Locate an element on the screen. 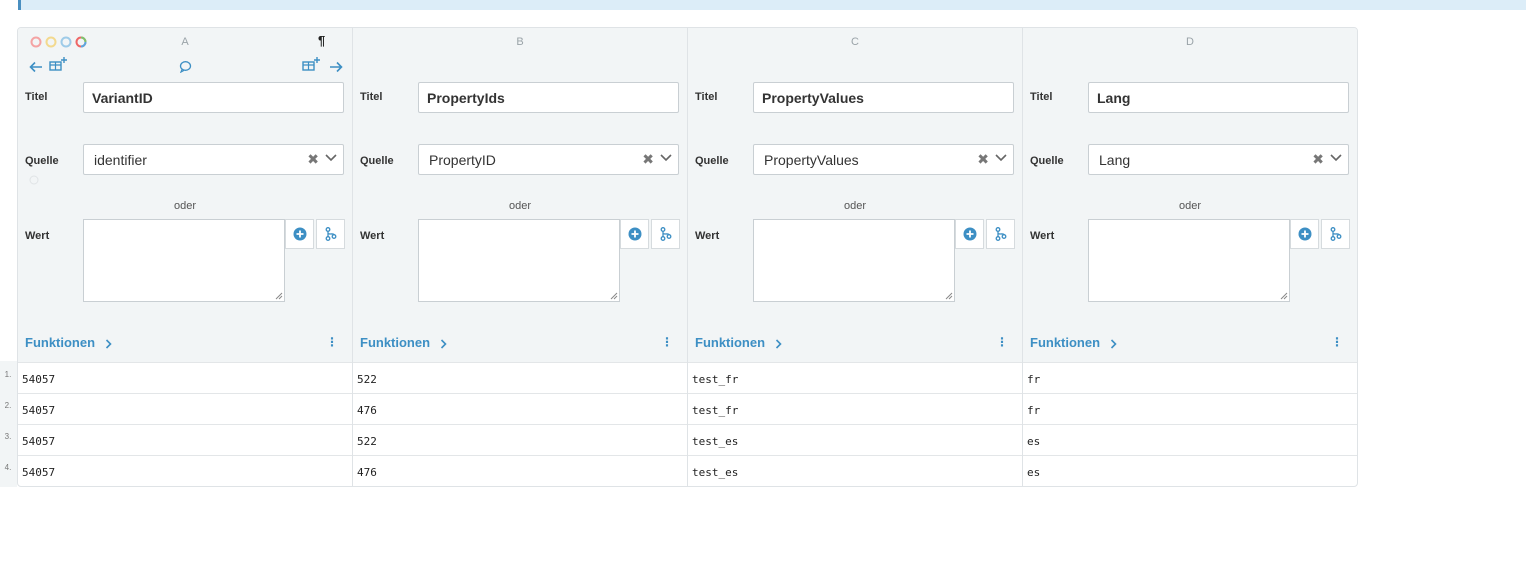  source-select-value: PropertyValues is located at coordinates (811, 160).